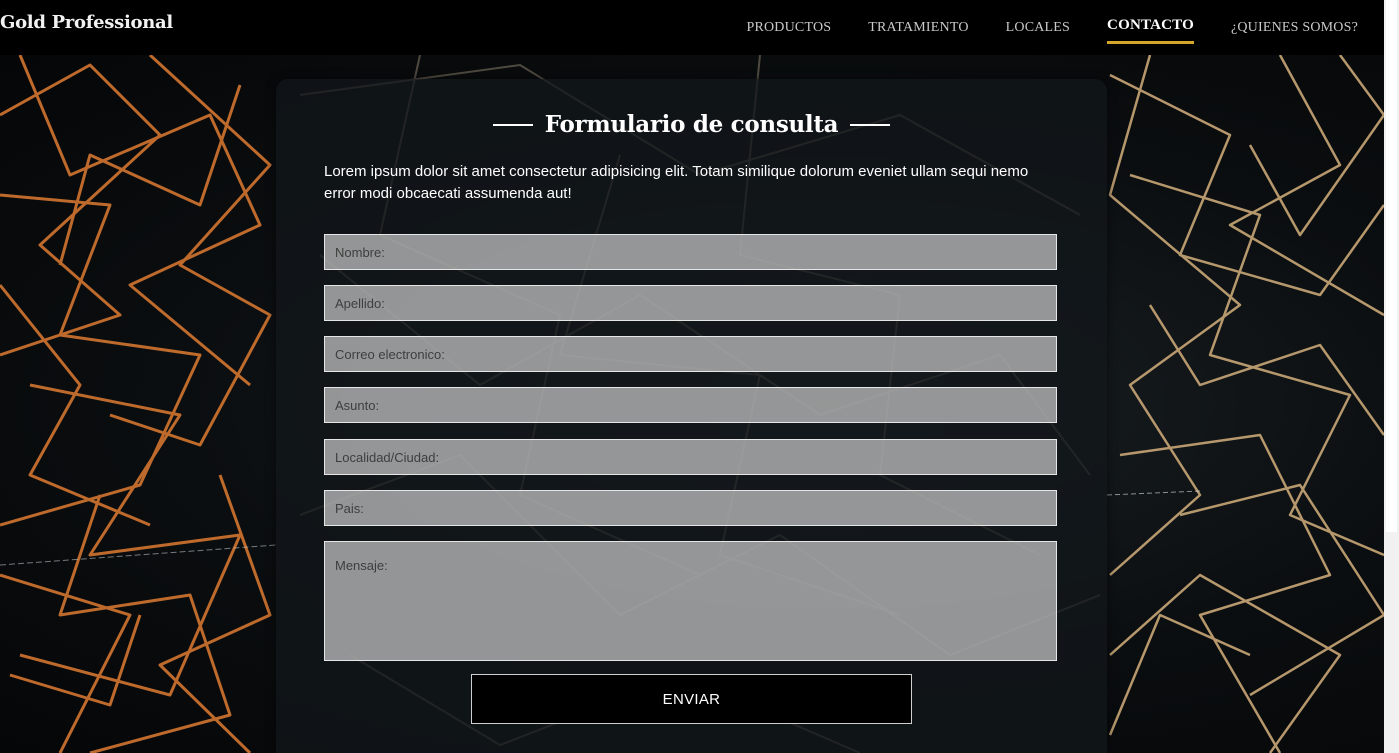 The width and height of the screenshot is (1399, 753). I want to click on apellido-input, so click(690, 303).